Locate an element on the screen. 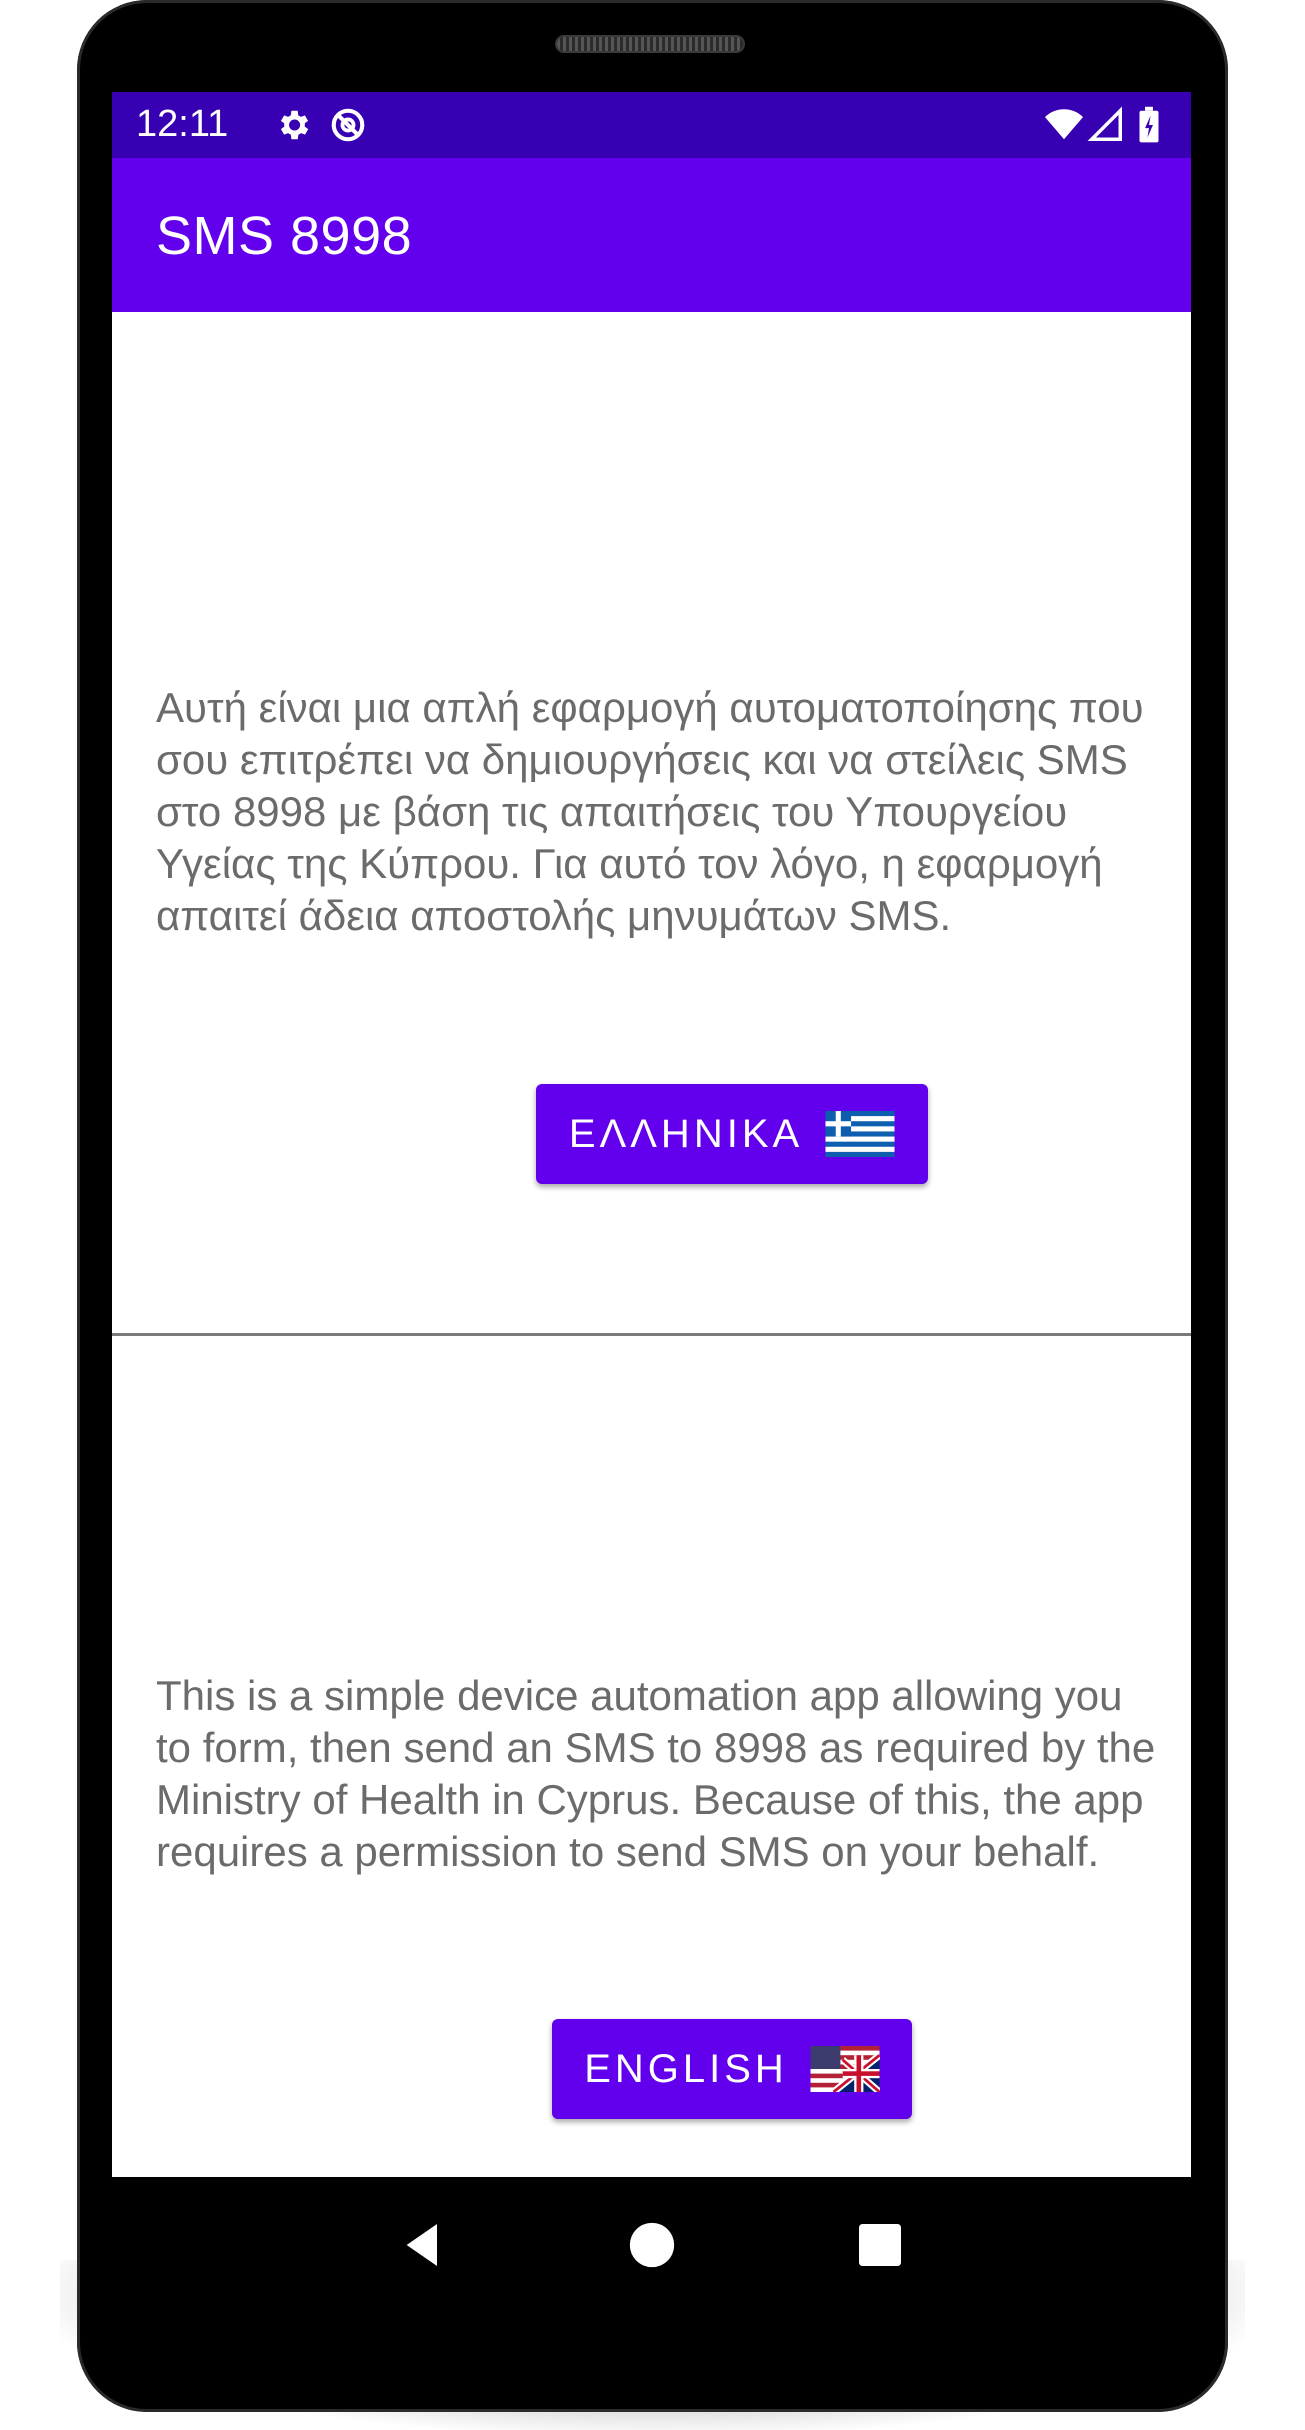 The height and width of the screenshot is (2430, 1305). earpiece-speaker is located at coordinates (650, 44).